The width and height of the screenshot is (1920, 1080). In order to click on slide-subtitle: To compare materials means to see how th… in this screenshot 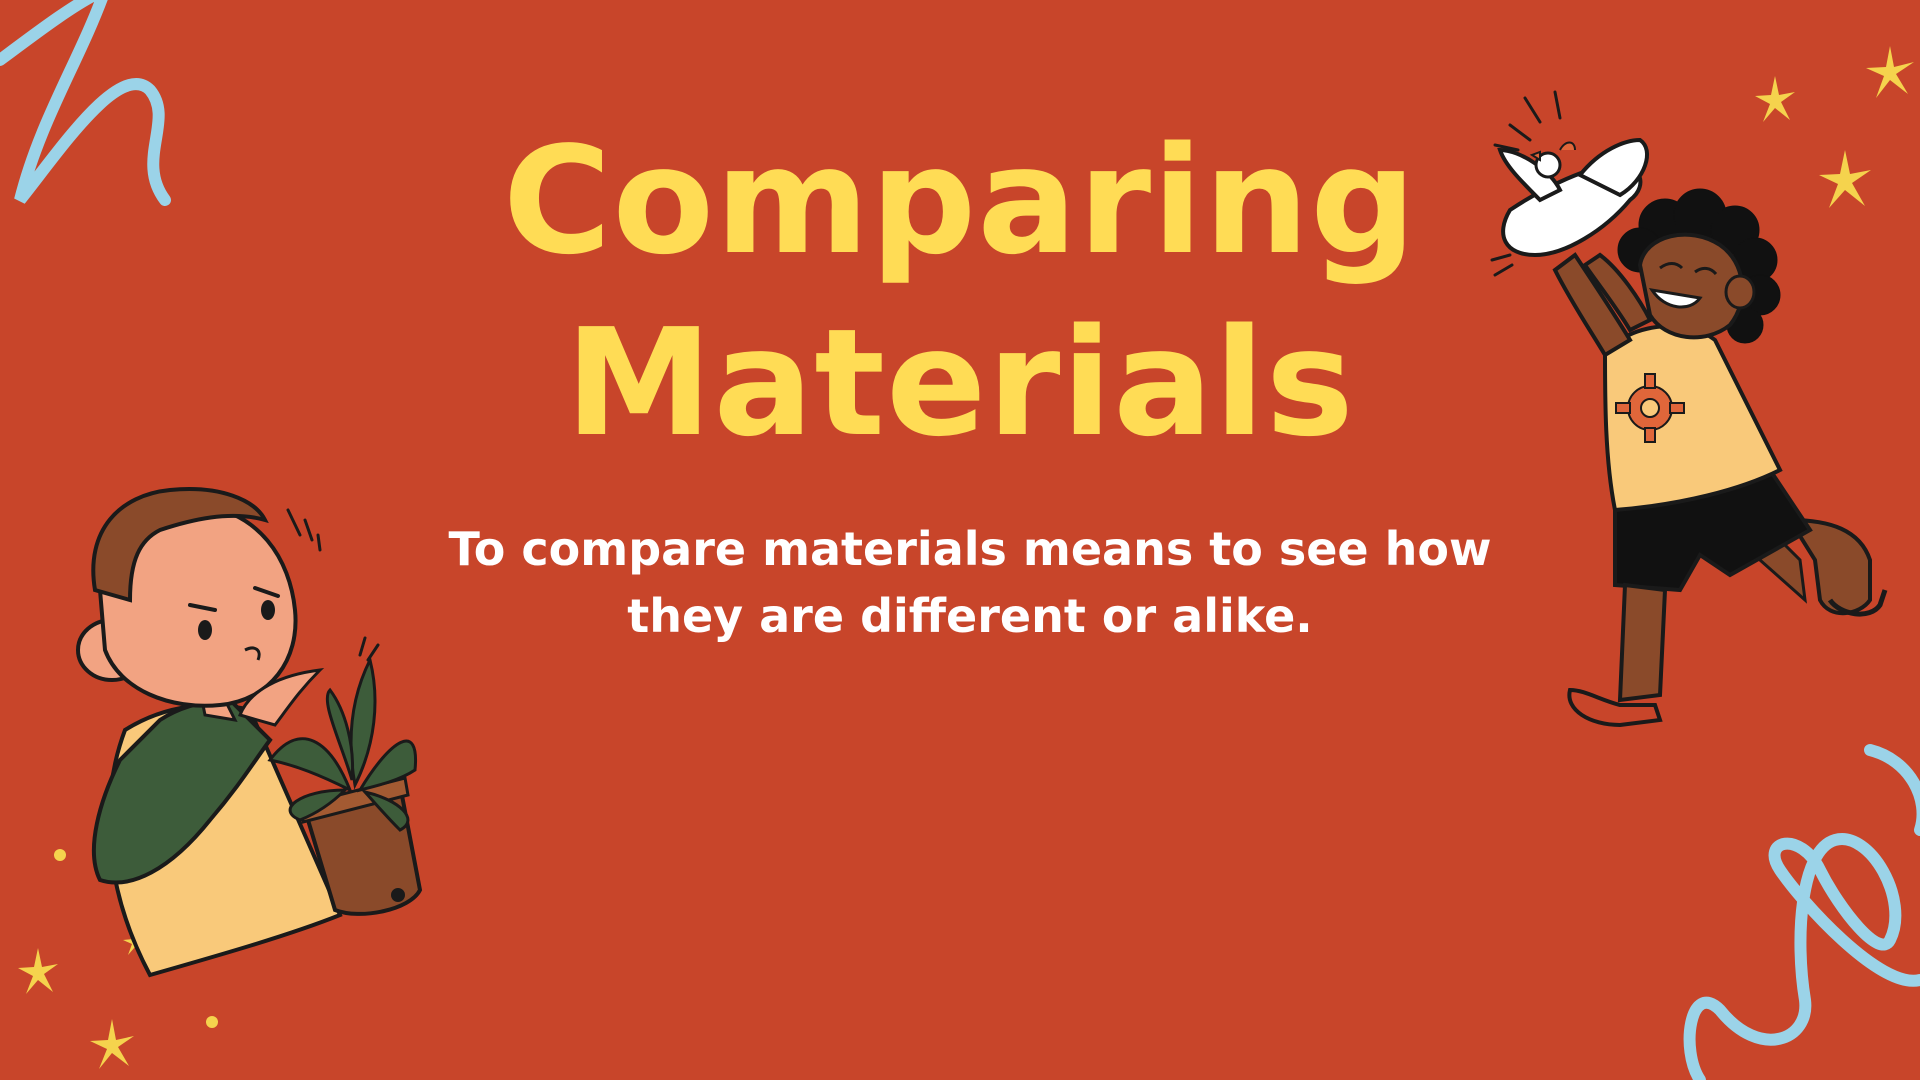, I will do `click(970, 582)`.